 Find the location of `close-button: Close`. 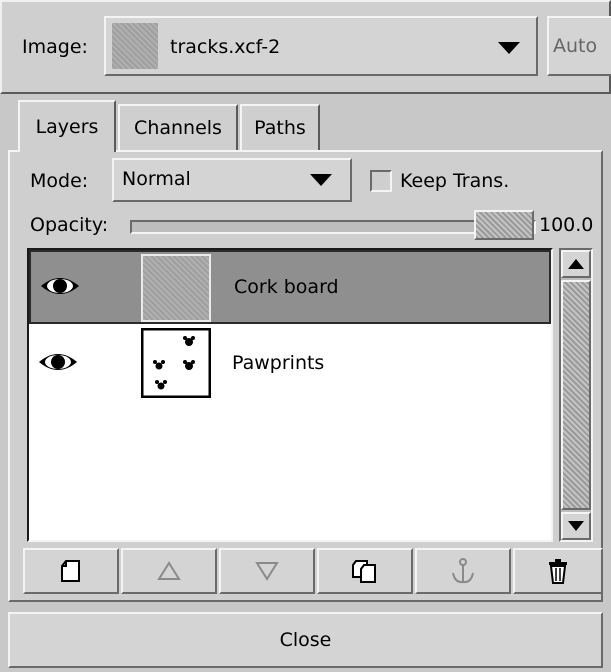

close-button: Close is located at coordinates (305, 640).